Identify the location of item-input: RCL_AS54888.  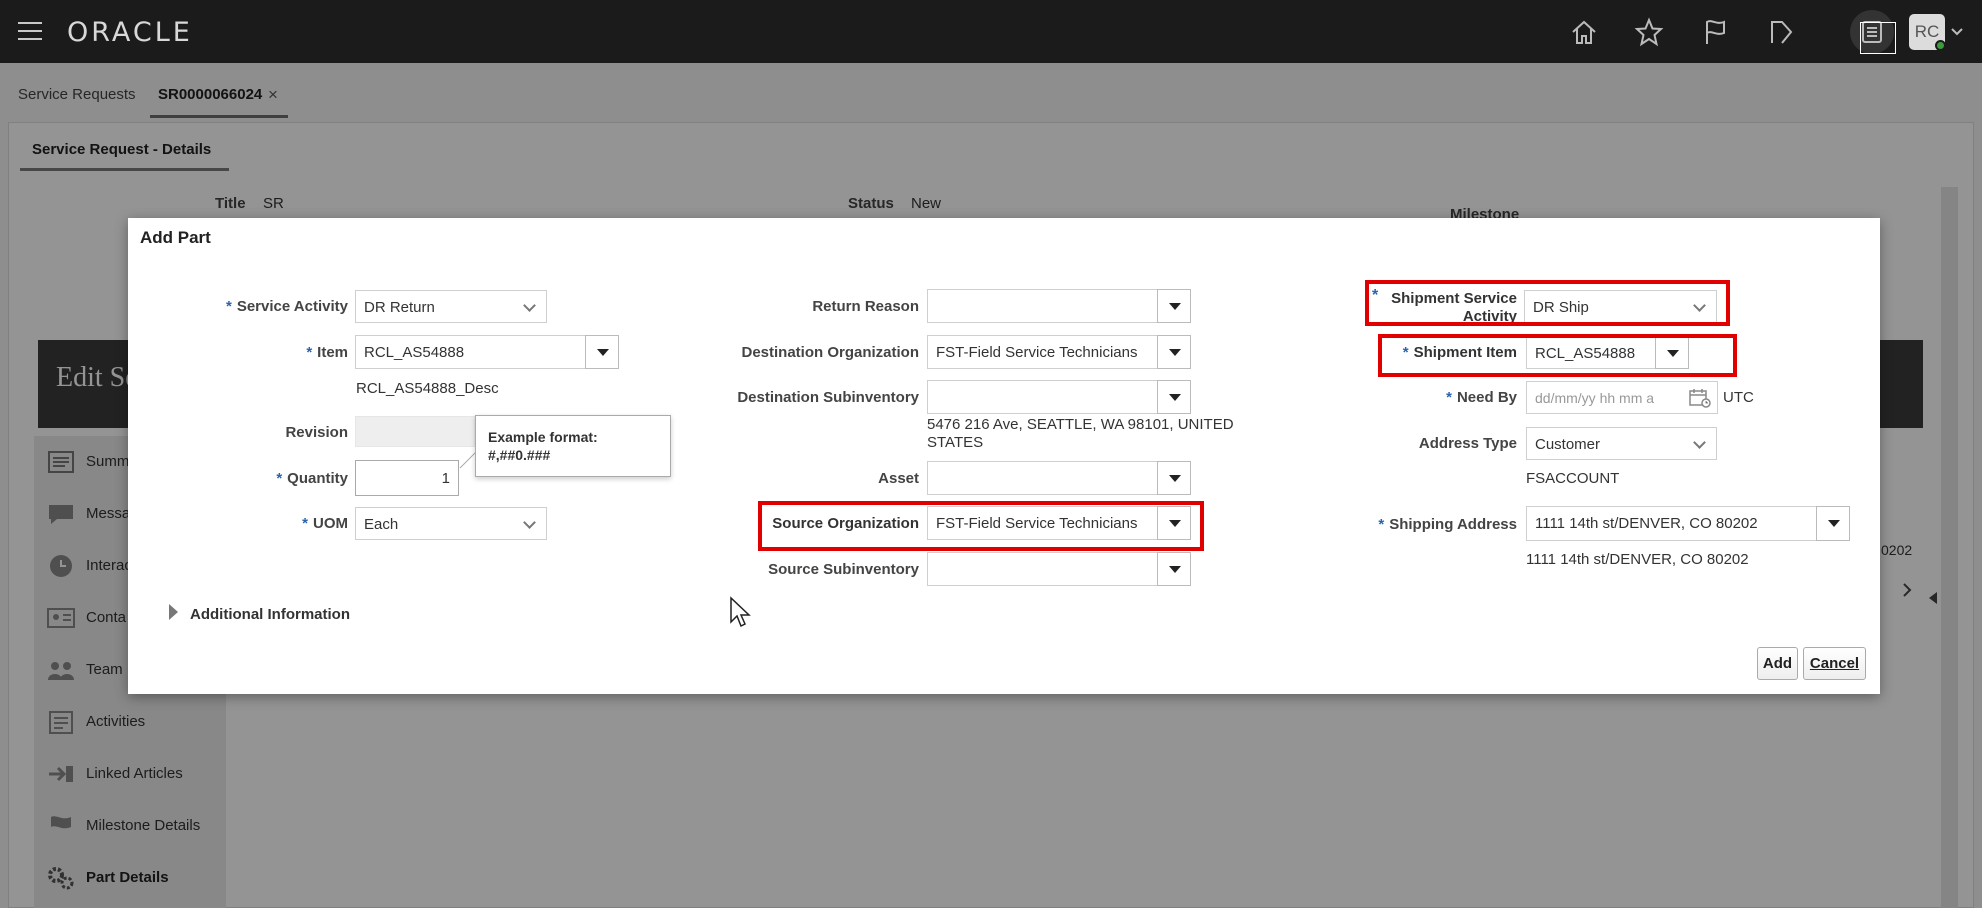
(487, 352).